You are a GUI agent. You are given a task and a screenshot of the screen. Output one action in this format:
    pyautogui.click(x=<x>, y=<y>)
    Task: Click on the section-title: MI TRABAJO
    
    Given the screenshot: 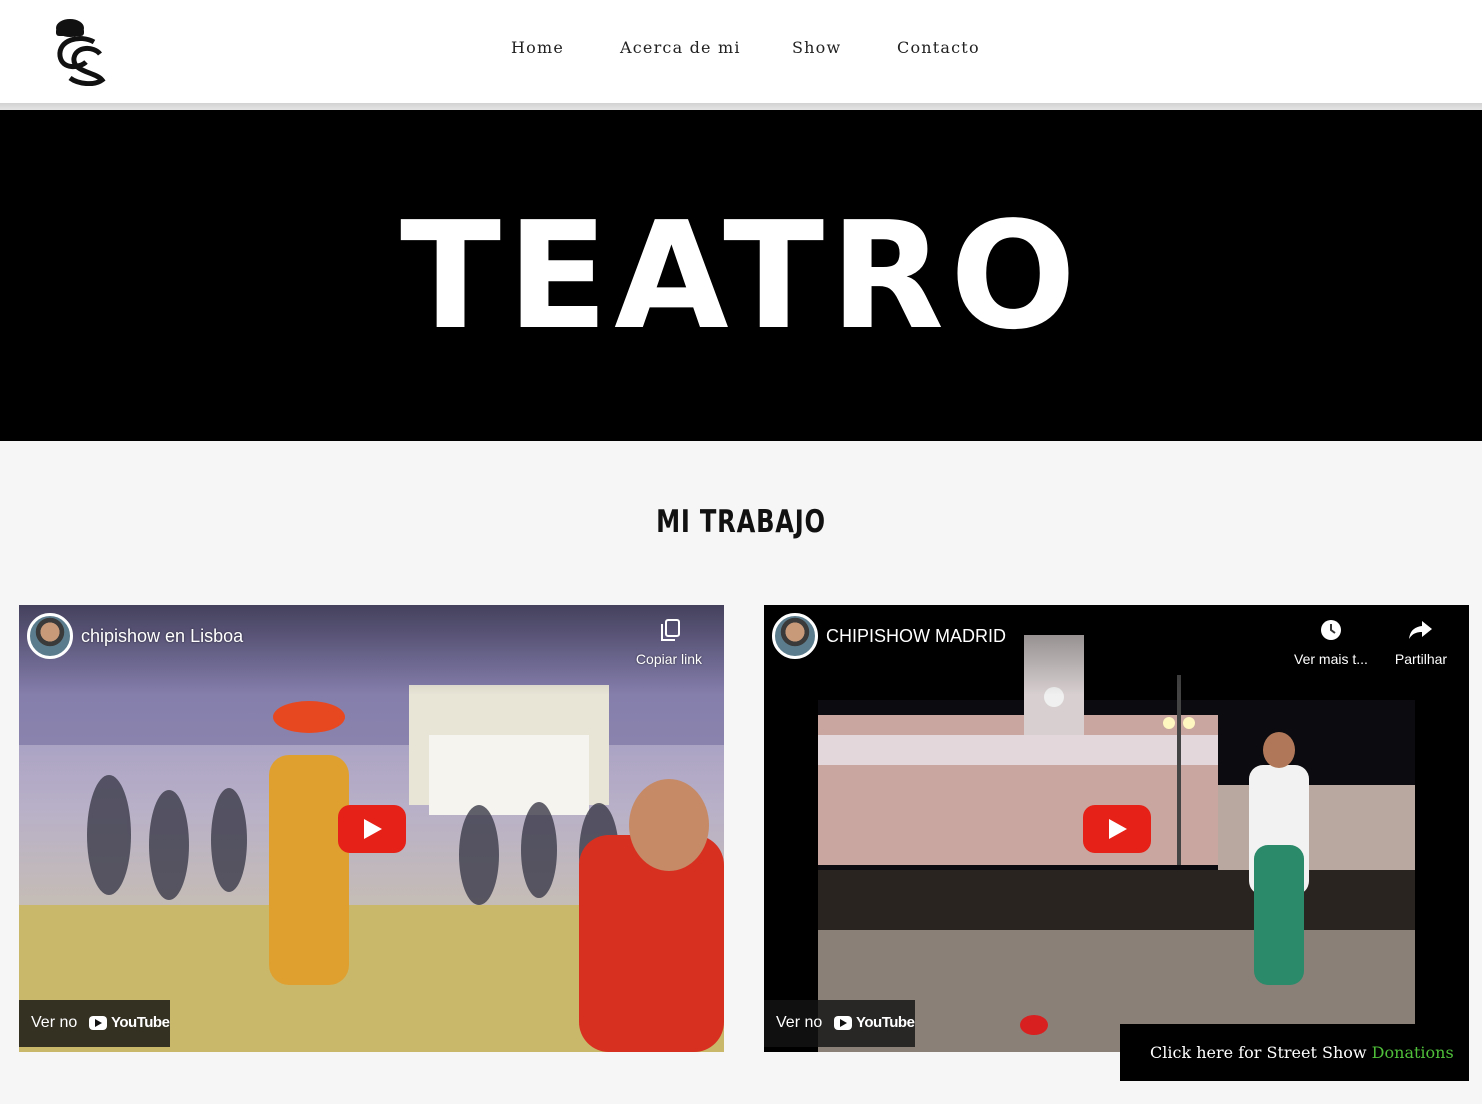 What is the action you would take?
    pyautogui.click(x=741, y=522)
    